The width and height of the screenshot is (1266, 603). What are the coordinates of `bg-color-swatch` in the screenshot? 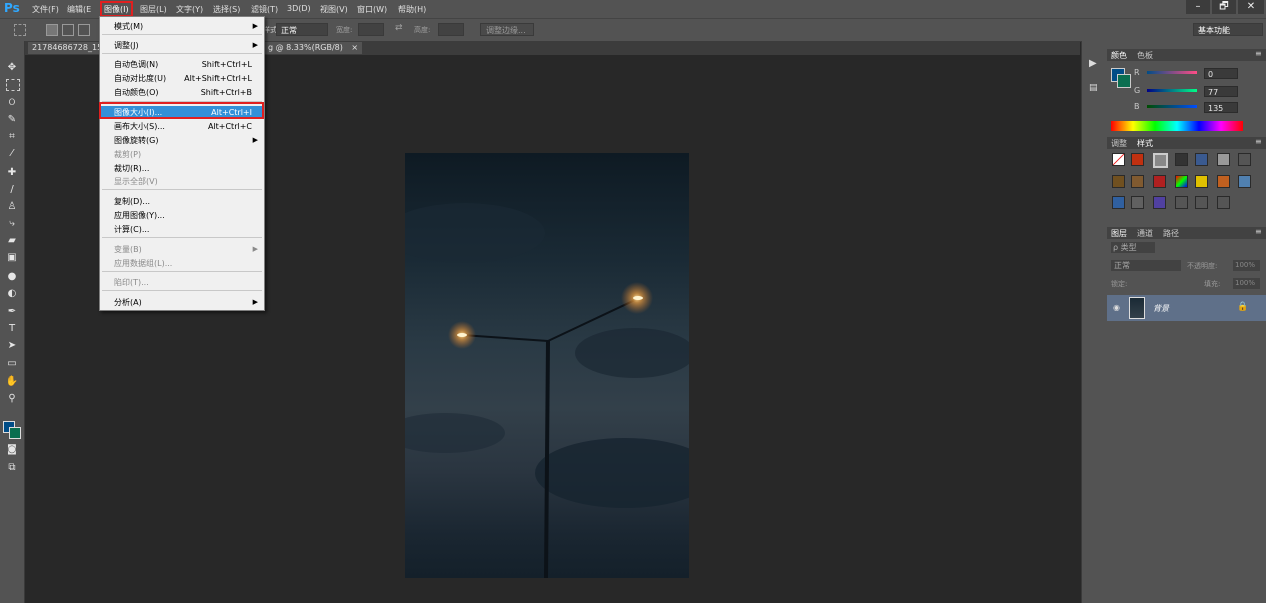 It's located at (1124, 81).